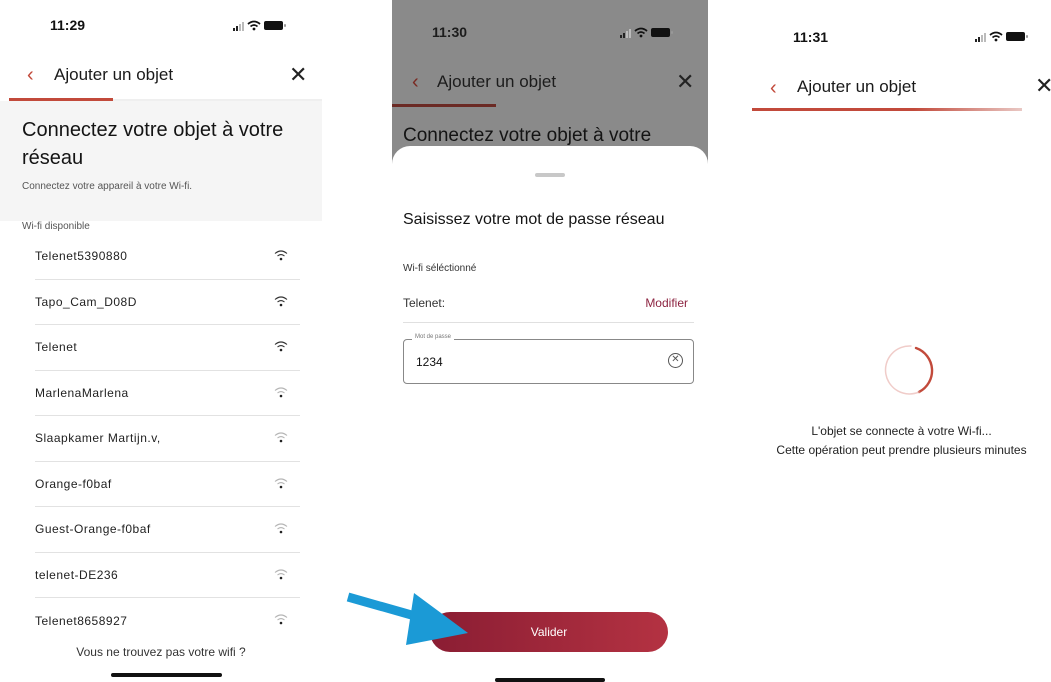 The height and width of the screenshot is (682, 1051). What do you see at coordinates (811, 37) in the screenshot?
I see `status-time: 11:31` at bounding box center [811, 37].